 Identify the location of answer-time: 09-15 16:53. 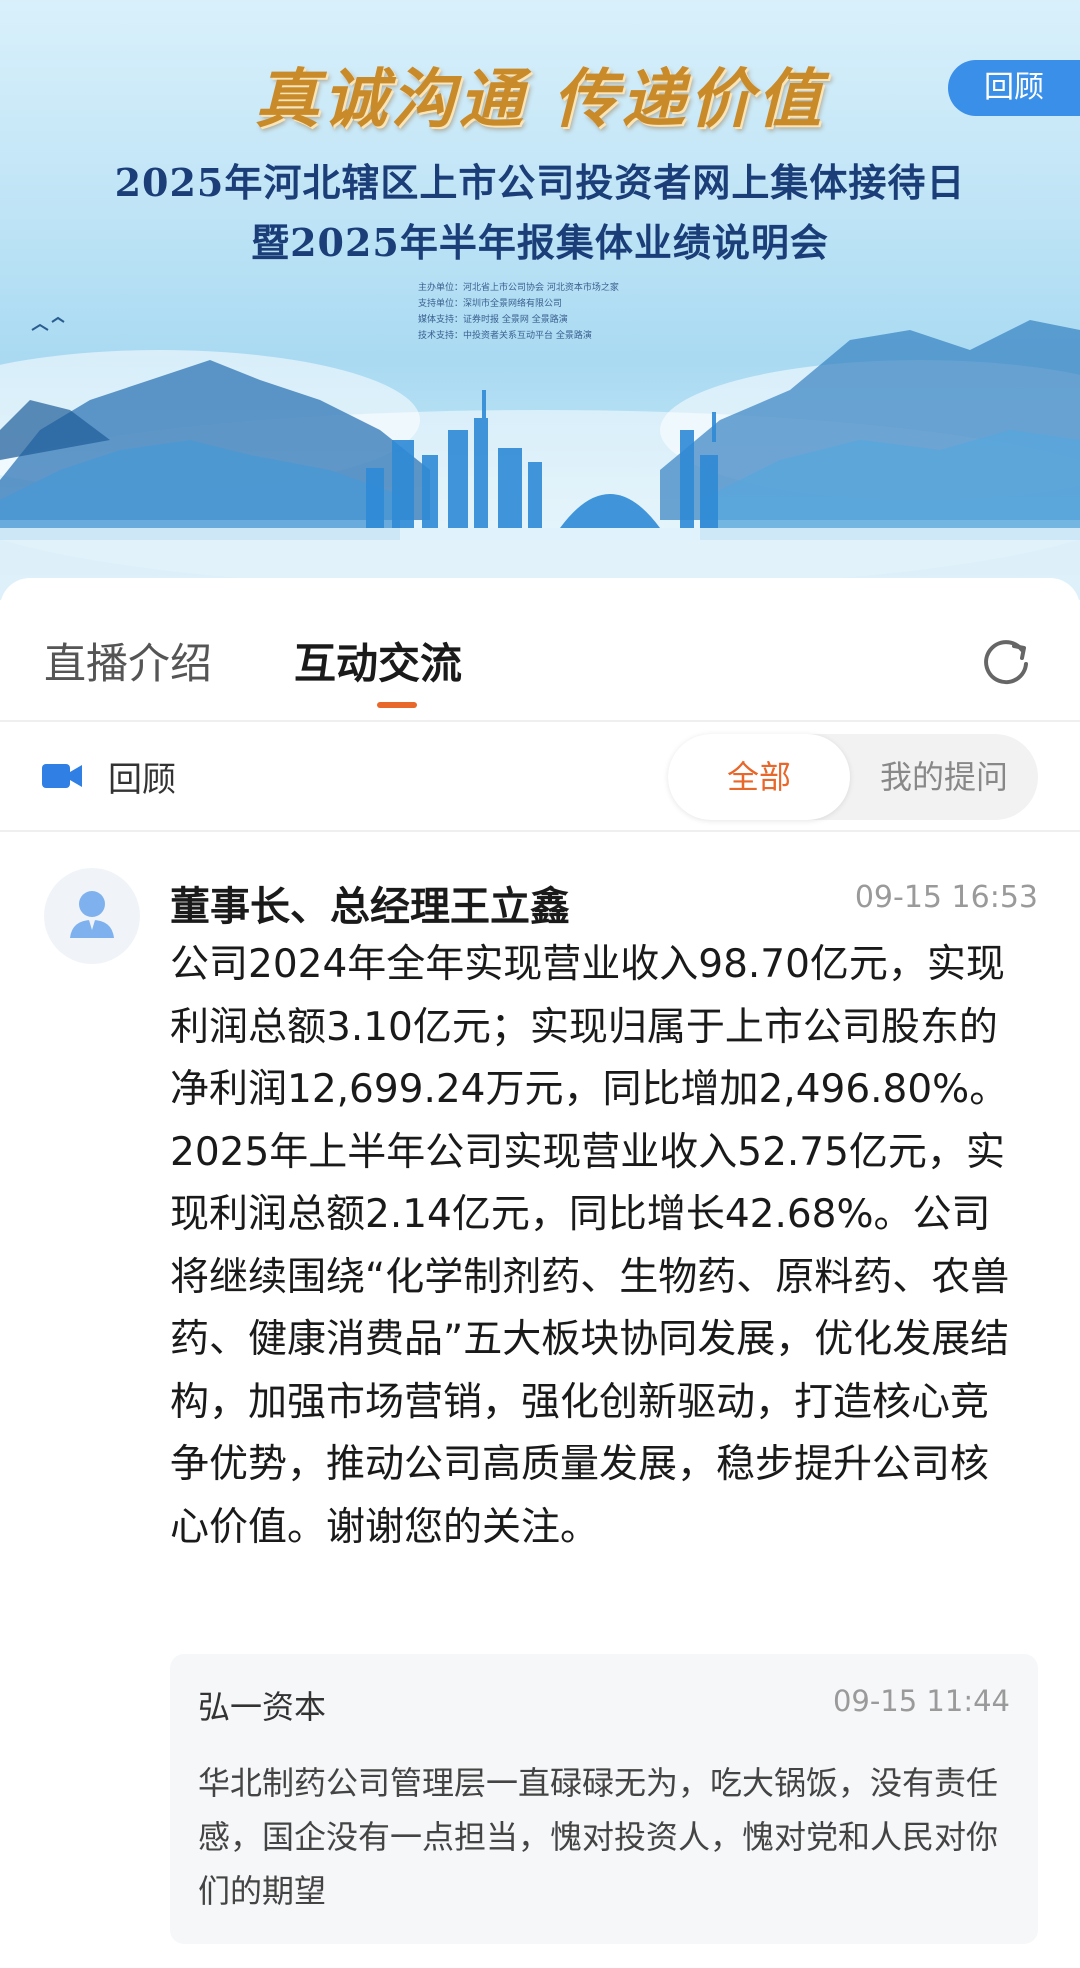
(946, 897).